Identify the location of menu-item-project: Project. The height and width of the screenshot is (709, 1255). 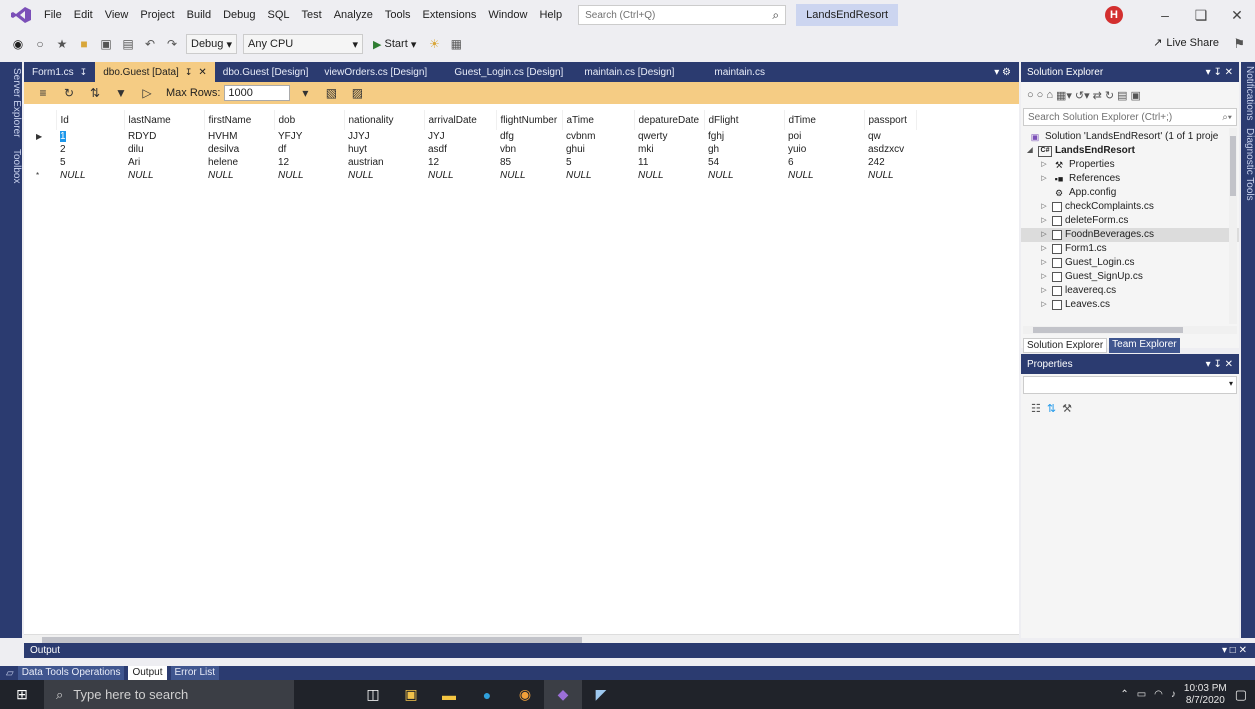
(157, 15).